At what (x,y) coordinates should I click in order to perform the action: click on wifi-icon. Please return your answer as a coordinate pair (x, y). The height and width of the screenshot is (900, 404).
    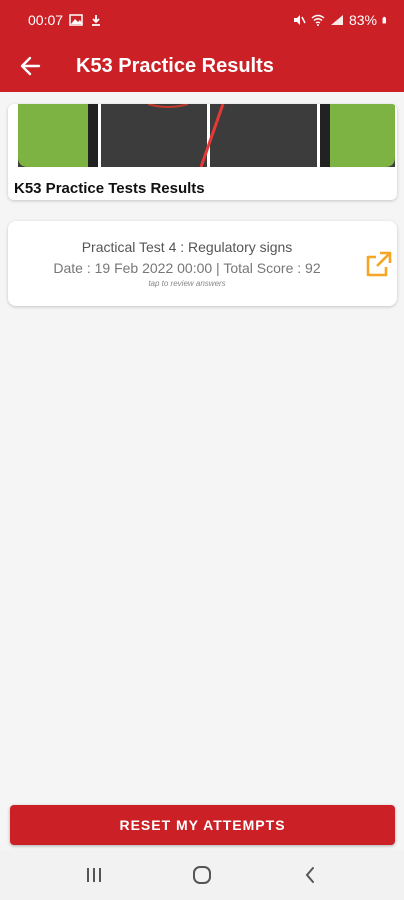
    Looking at the image, I should click on (318, 20).